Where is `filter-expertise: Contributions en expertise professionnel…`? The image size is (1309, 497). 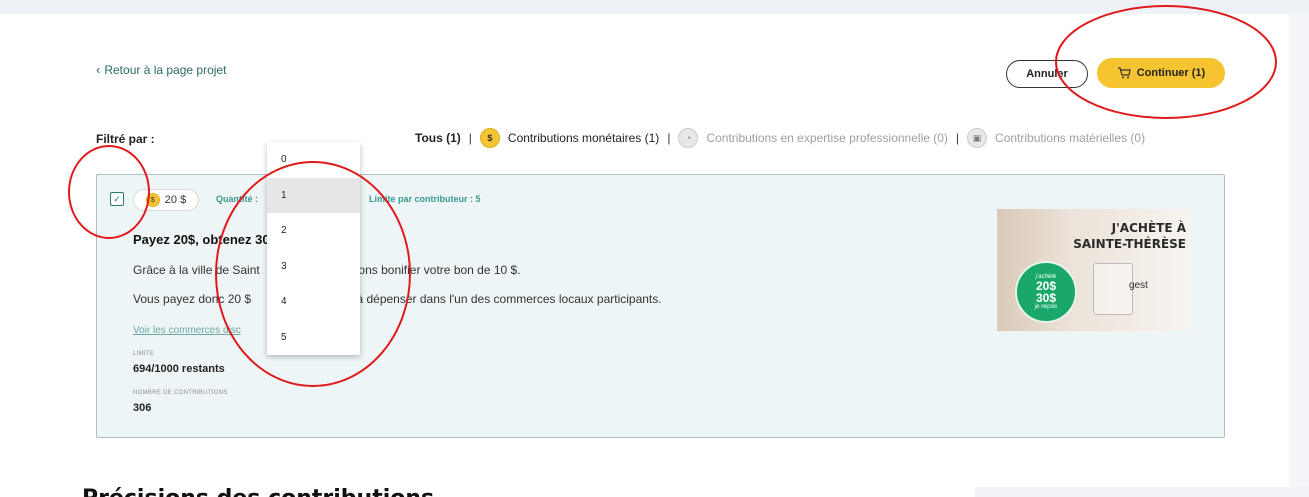
filter-expertise: Contributions en expertise professionnel… is located at coordinates (826, 138).